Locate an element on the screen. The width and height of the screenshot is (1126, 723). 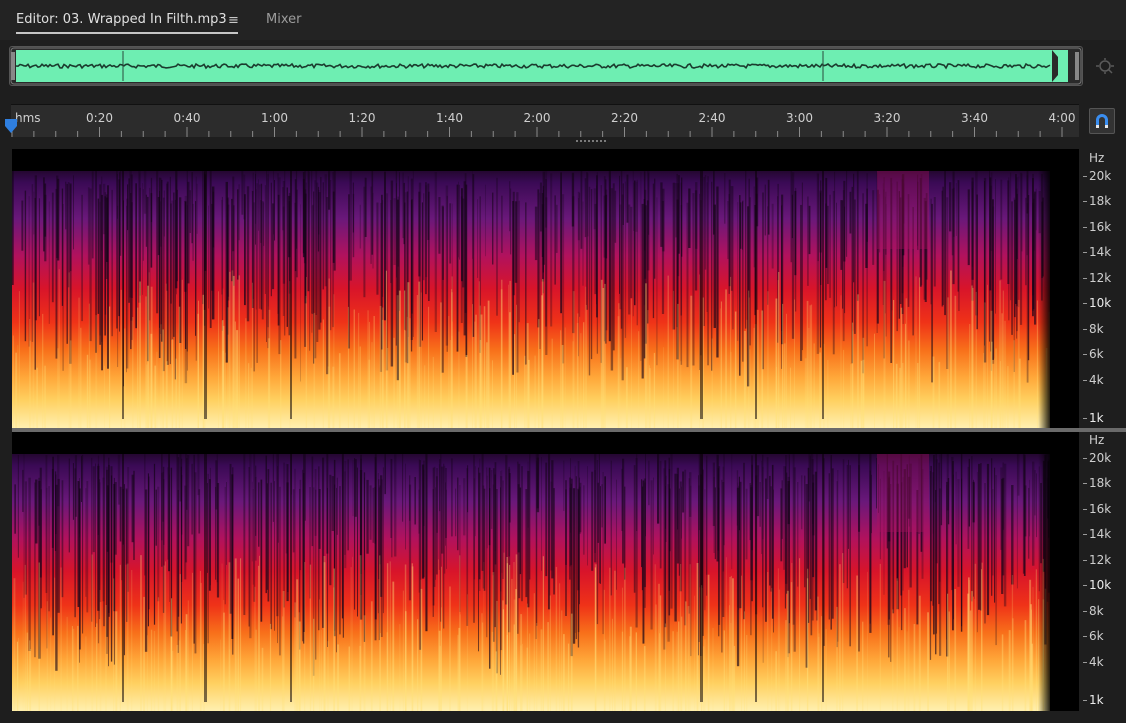
tab-menu-icon: ≡ is located at coordinates (233, 20).